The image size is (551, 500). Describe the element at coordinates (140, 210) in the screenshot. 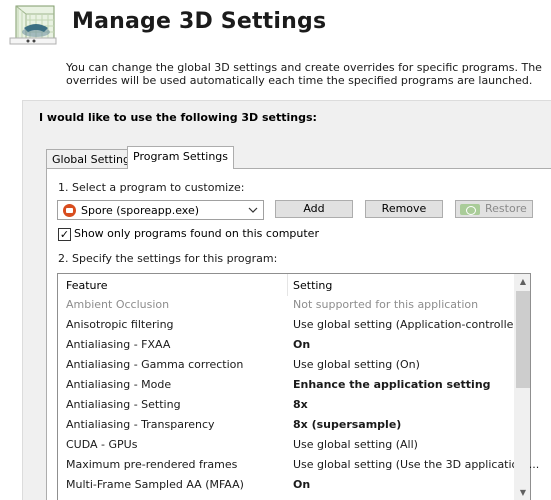

I see `selected-program: Spore (sporeapp.exe)` at that location.